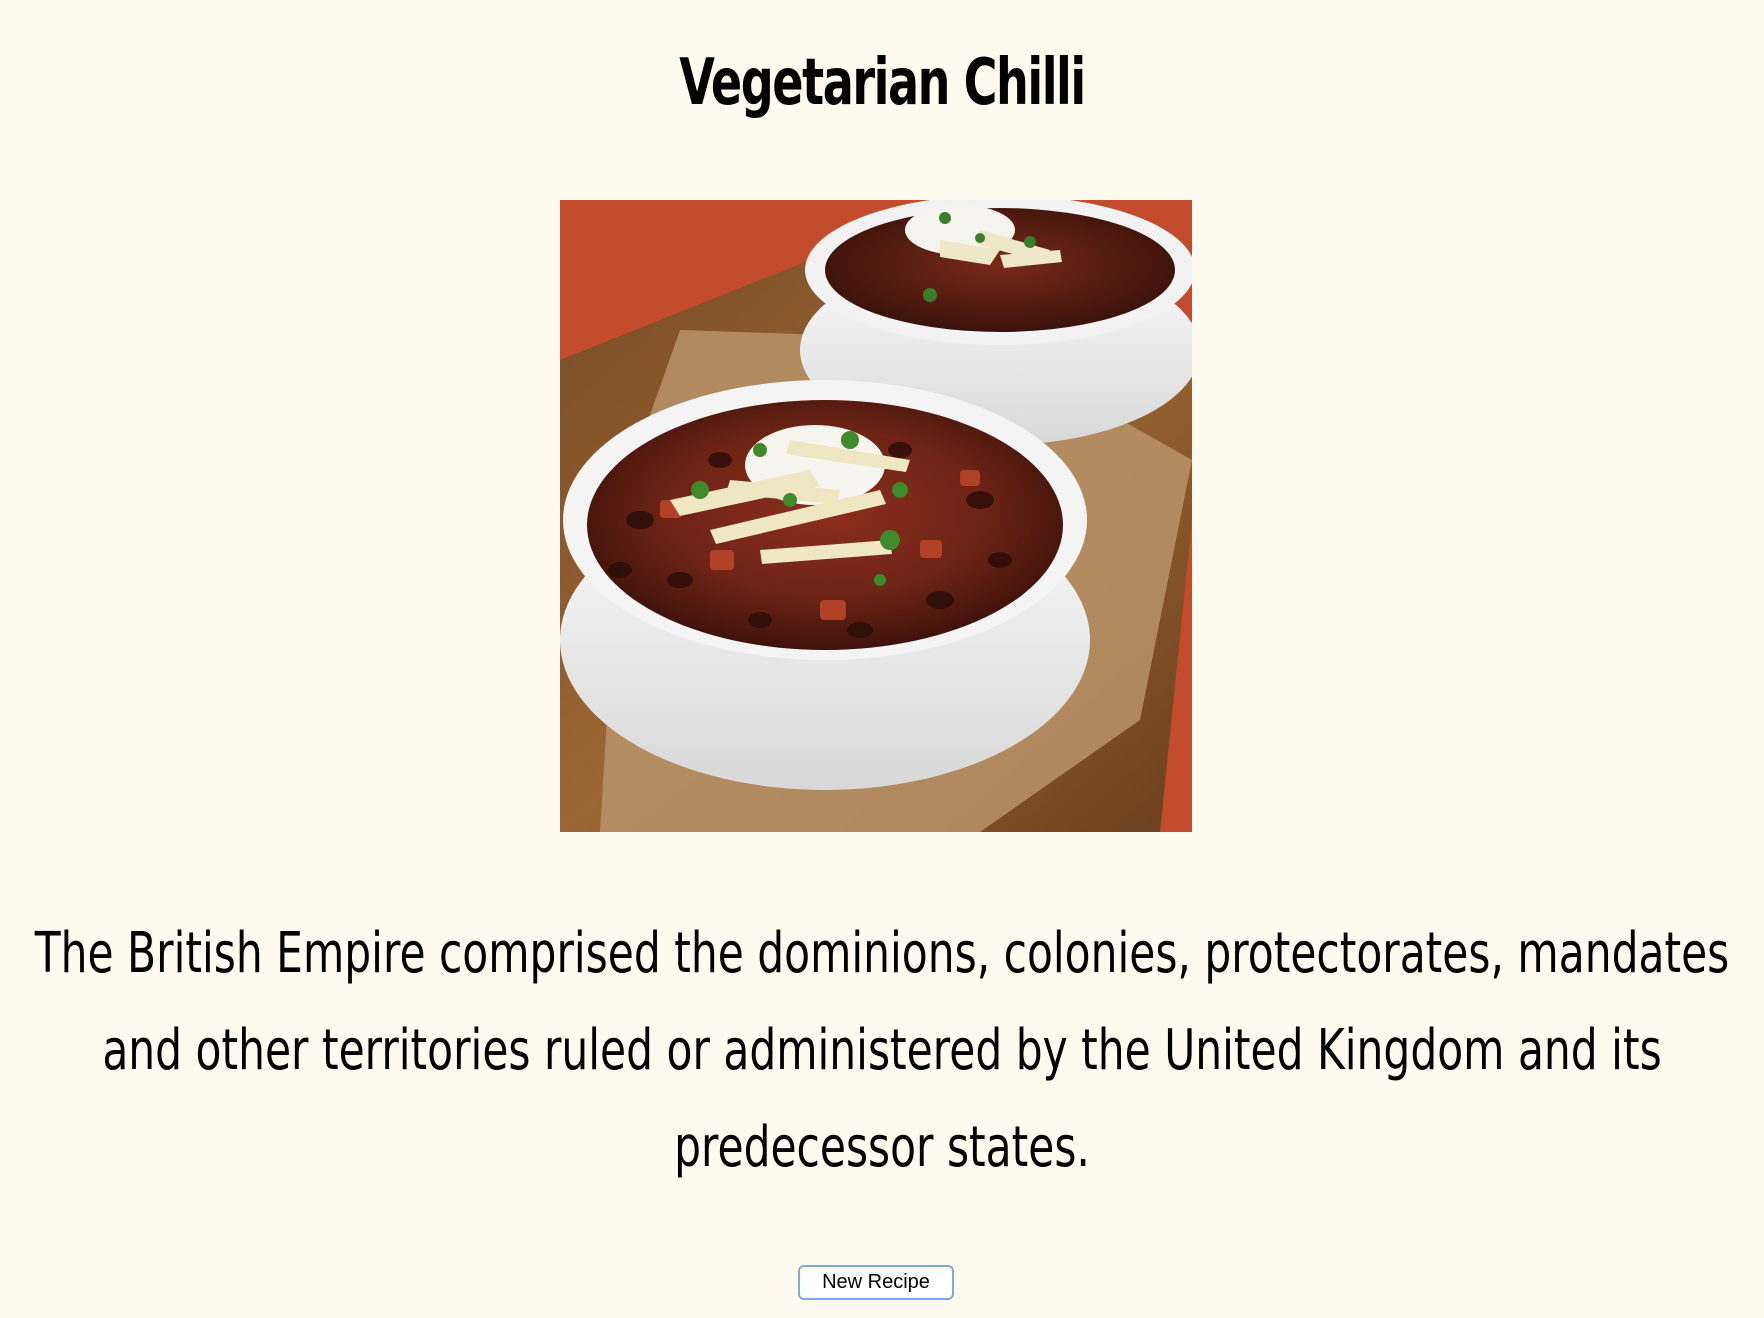 This screenshot has width=1764, height=1318. What do you see at coordinates (876, 1282) in the screenshot?
I see `new-recipe-button: New Recipe` at bounding box center [876, 1282].